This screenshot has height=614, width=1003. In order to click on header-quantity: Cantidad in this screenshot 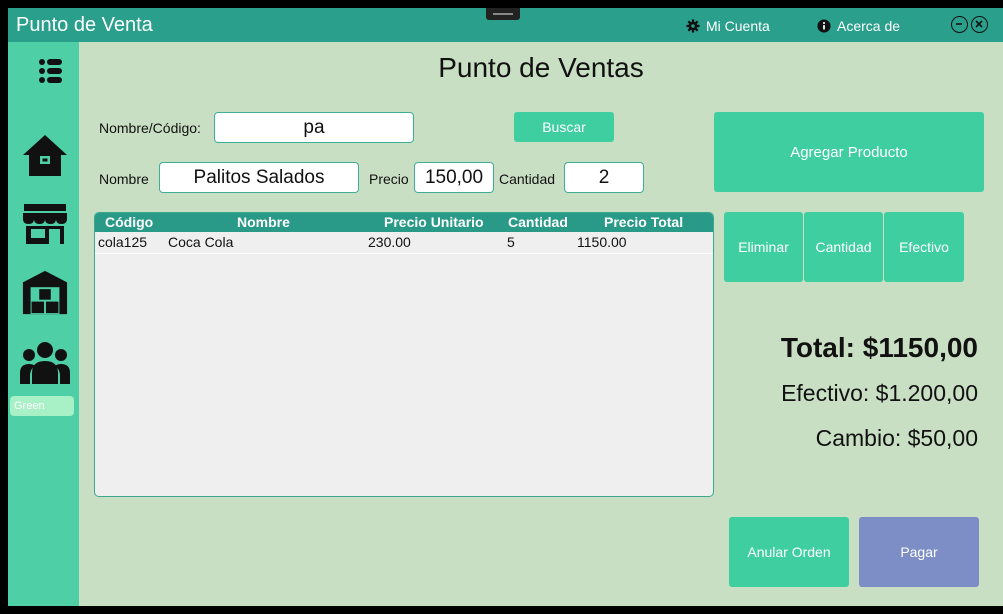, I will do `click(538, 222)`.